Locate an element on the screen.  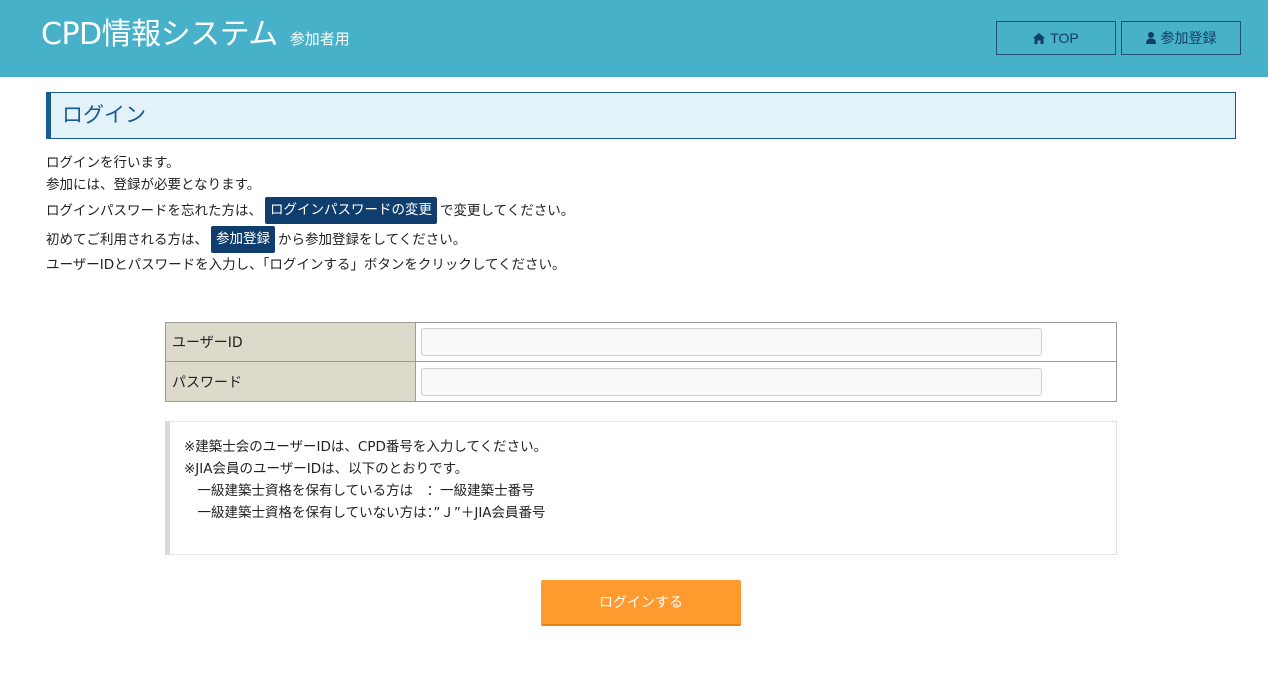
register-nav-label: 参加登録 is located at coordinates (1188, 38).